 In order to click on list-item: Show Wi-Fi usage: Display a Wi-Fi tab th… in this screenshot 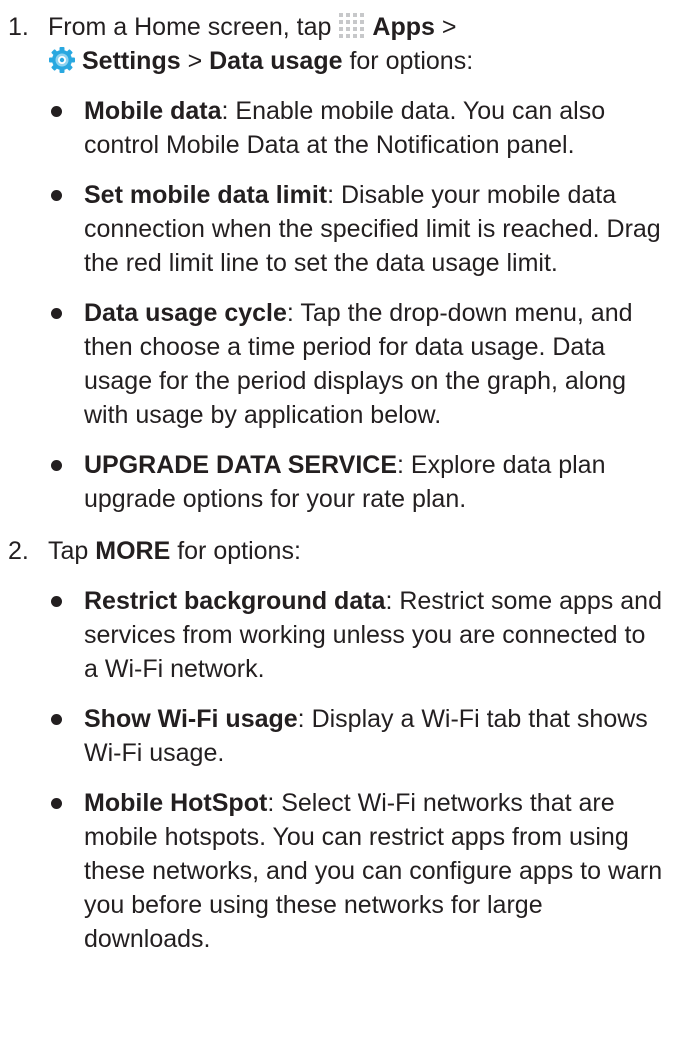, I will do `click(356, 736)`.